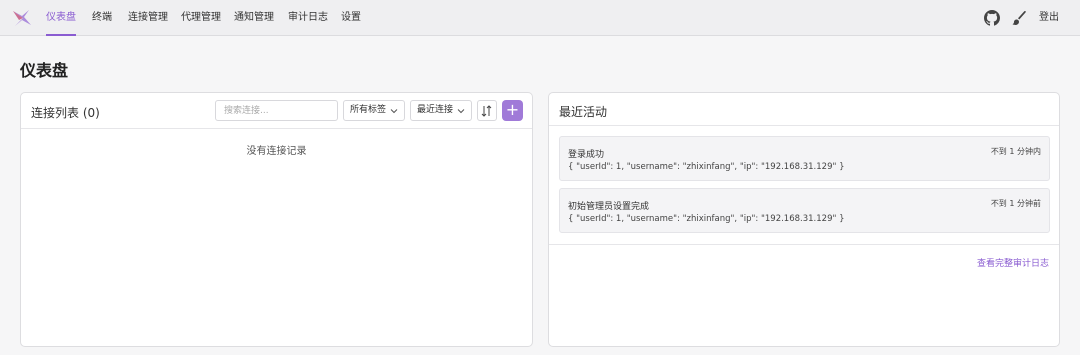  I want to click on connection-list-header: 连接列表 (0) 所有标签 最近连接 +, so click(276, 111).